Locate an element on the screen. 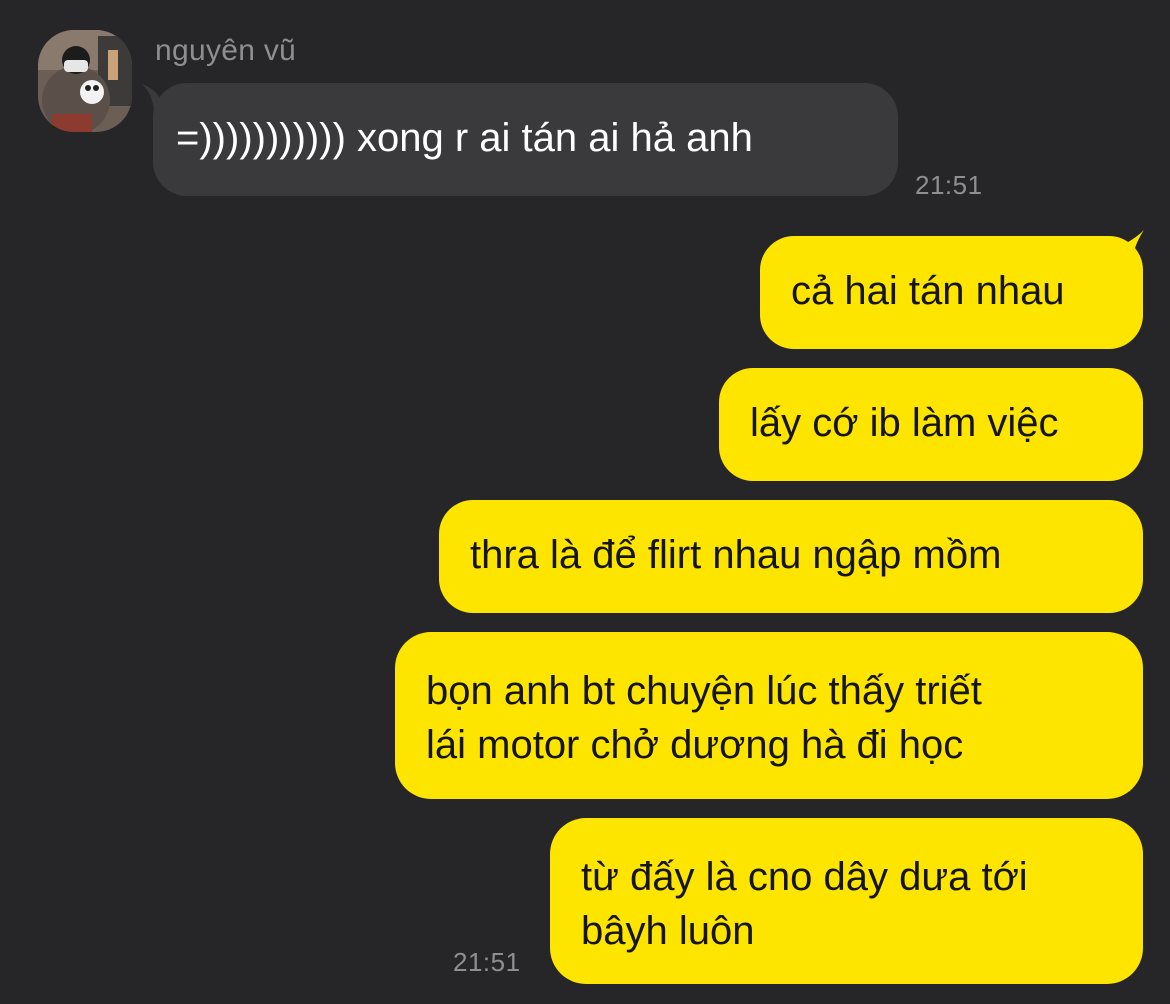  outgoing-message-bubble: cả hai tán nhau is located at coordinates (951, 292).